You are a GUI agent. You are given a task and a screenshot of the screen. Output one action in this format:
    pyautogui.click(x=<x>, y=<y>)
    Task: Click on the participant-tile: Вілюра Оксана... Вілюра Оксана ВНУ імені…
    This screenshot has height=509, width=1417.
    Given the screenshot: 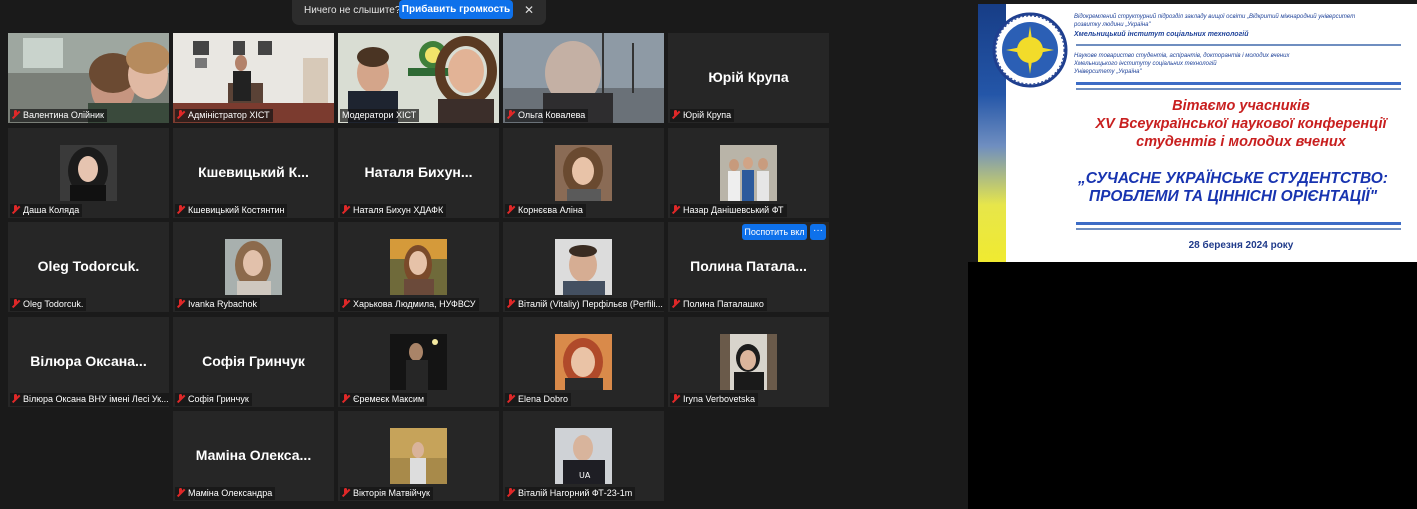 What is the action you would take?
    pyautogui.click(x=88, y=362)
    